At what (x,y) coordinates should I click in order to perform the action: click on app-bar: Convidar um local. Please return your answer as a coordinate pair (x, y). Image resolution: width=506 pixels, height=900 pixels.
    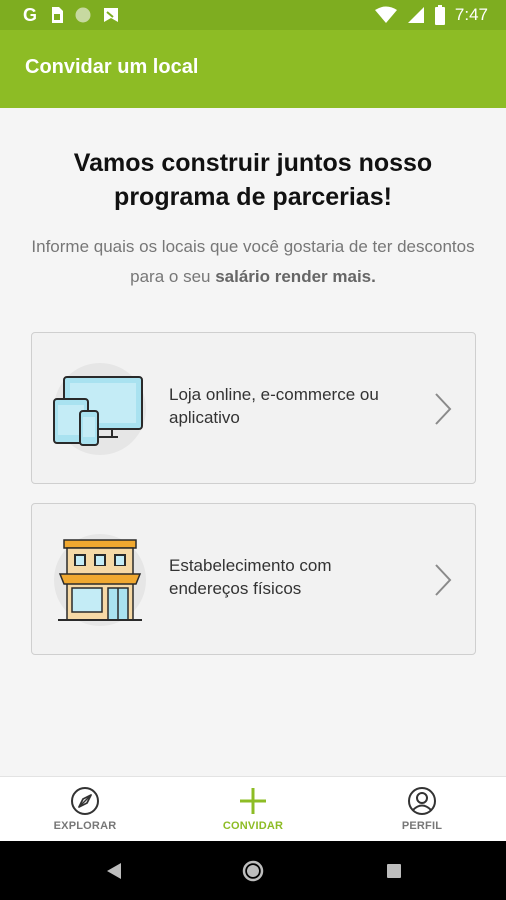
    Looking at the image, I should click on (253, 69).